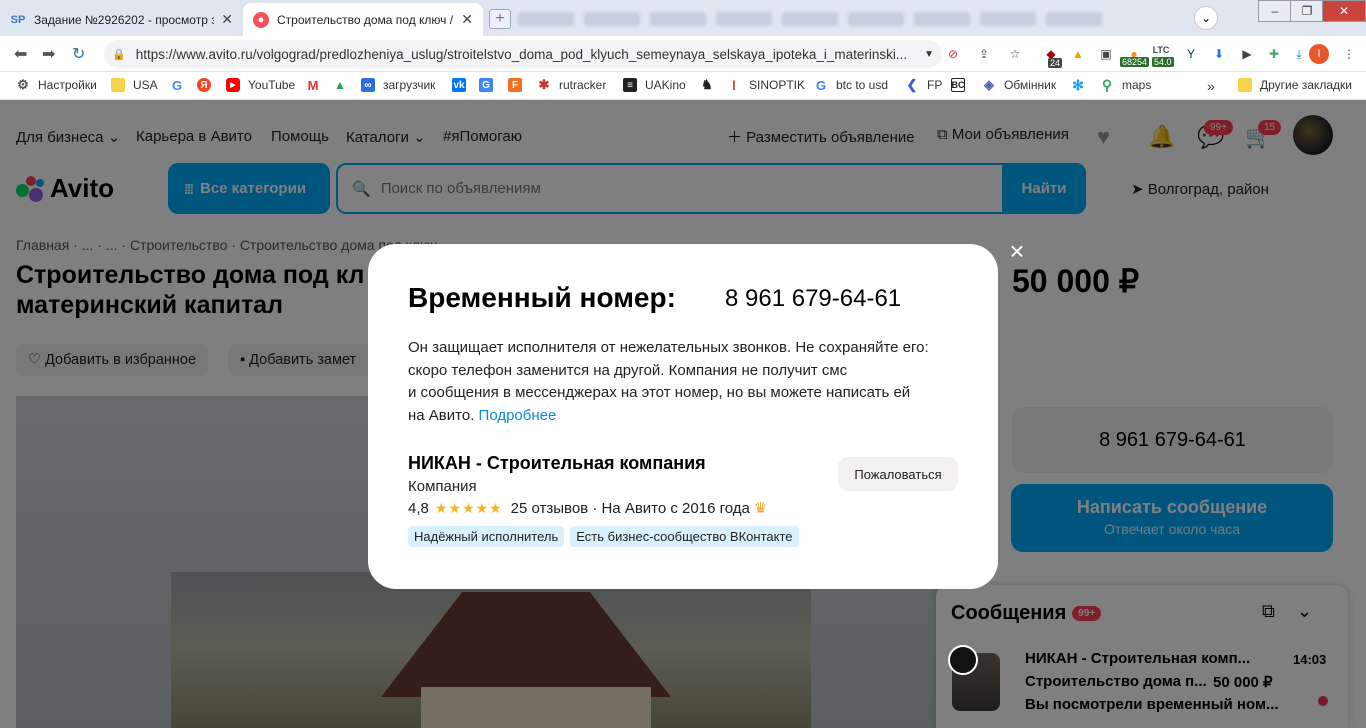  Describe the element at coordinates (260, 85) in the screenshot. I see `bookmark-youtube: ▶ YouTube` at that location.